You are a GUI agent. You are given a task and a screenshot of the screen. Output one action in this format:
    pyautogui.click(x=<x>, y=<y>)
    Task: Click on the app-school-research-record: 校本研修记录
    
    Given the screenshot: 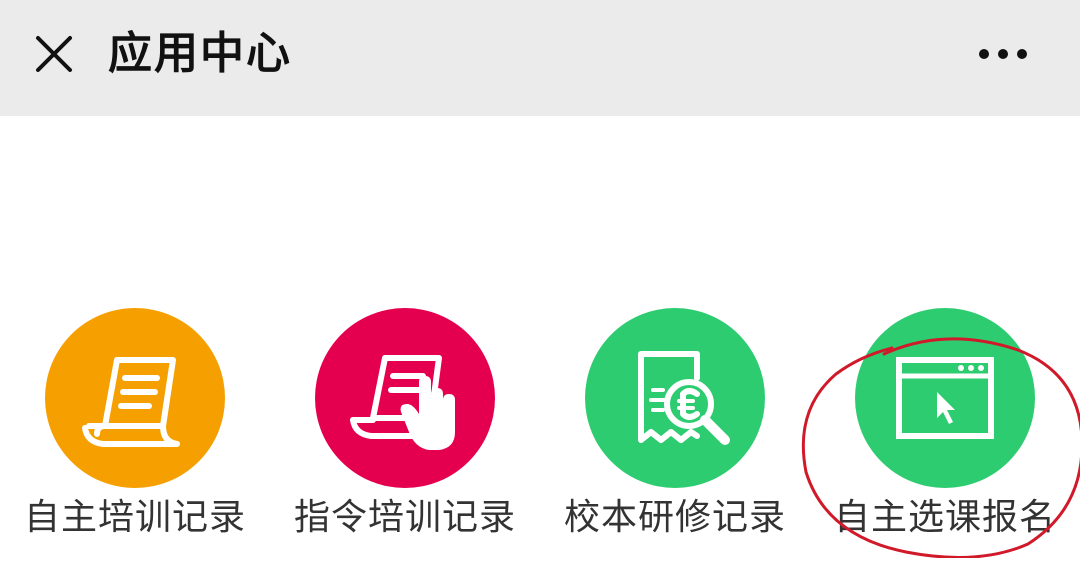 What is the action you would take?
    pyautogui.click(x=675, y=425)
    